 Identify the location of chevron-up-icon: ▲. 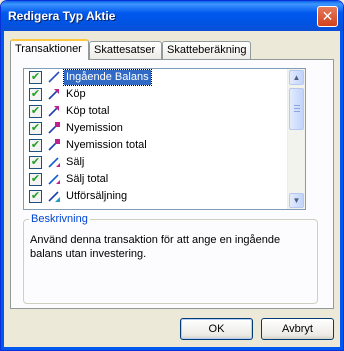
(296, 77).